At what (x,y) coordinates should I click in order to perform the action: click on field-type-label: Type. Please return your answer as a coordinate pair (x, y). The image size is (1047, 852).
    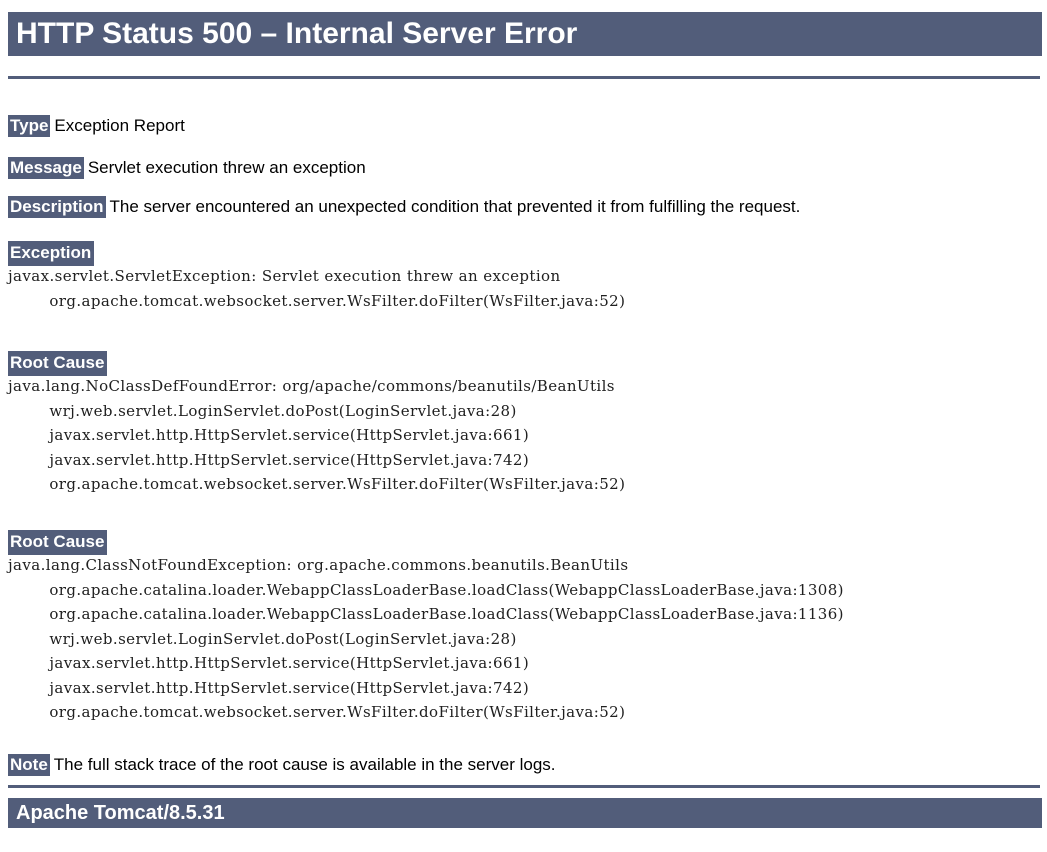
    Looking at the image, I should click on (29, 126).